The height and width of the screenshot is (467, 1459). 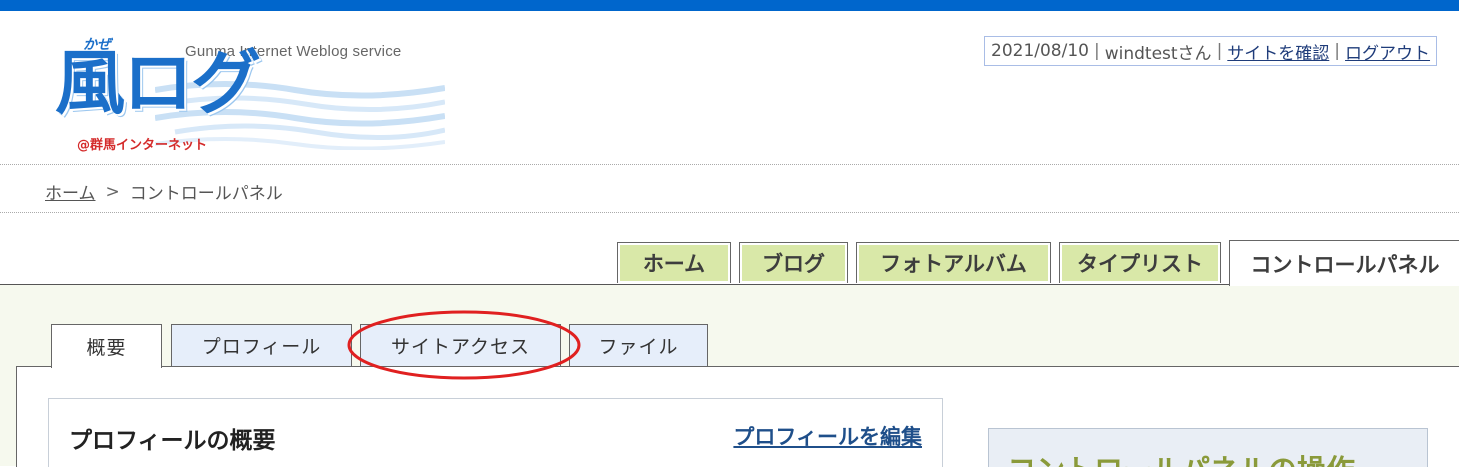 What do you see at coordinates (729, 5) in the screenshot?
I see `top-accent-bar` at bounding box center [729, 5].